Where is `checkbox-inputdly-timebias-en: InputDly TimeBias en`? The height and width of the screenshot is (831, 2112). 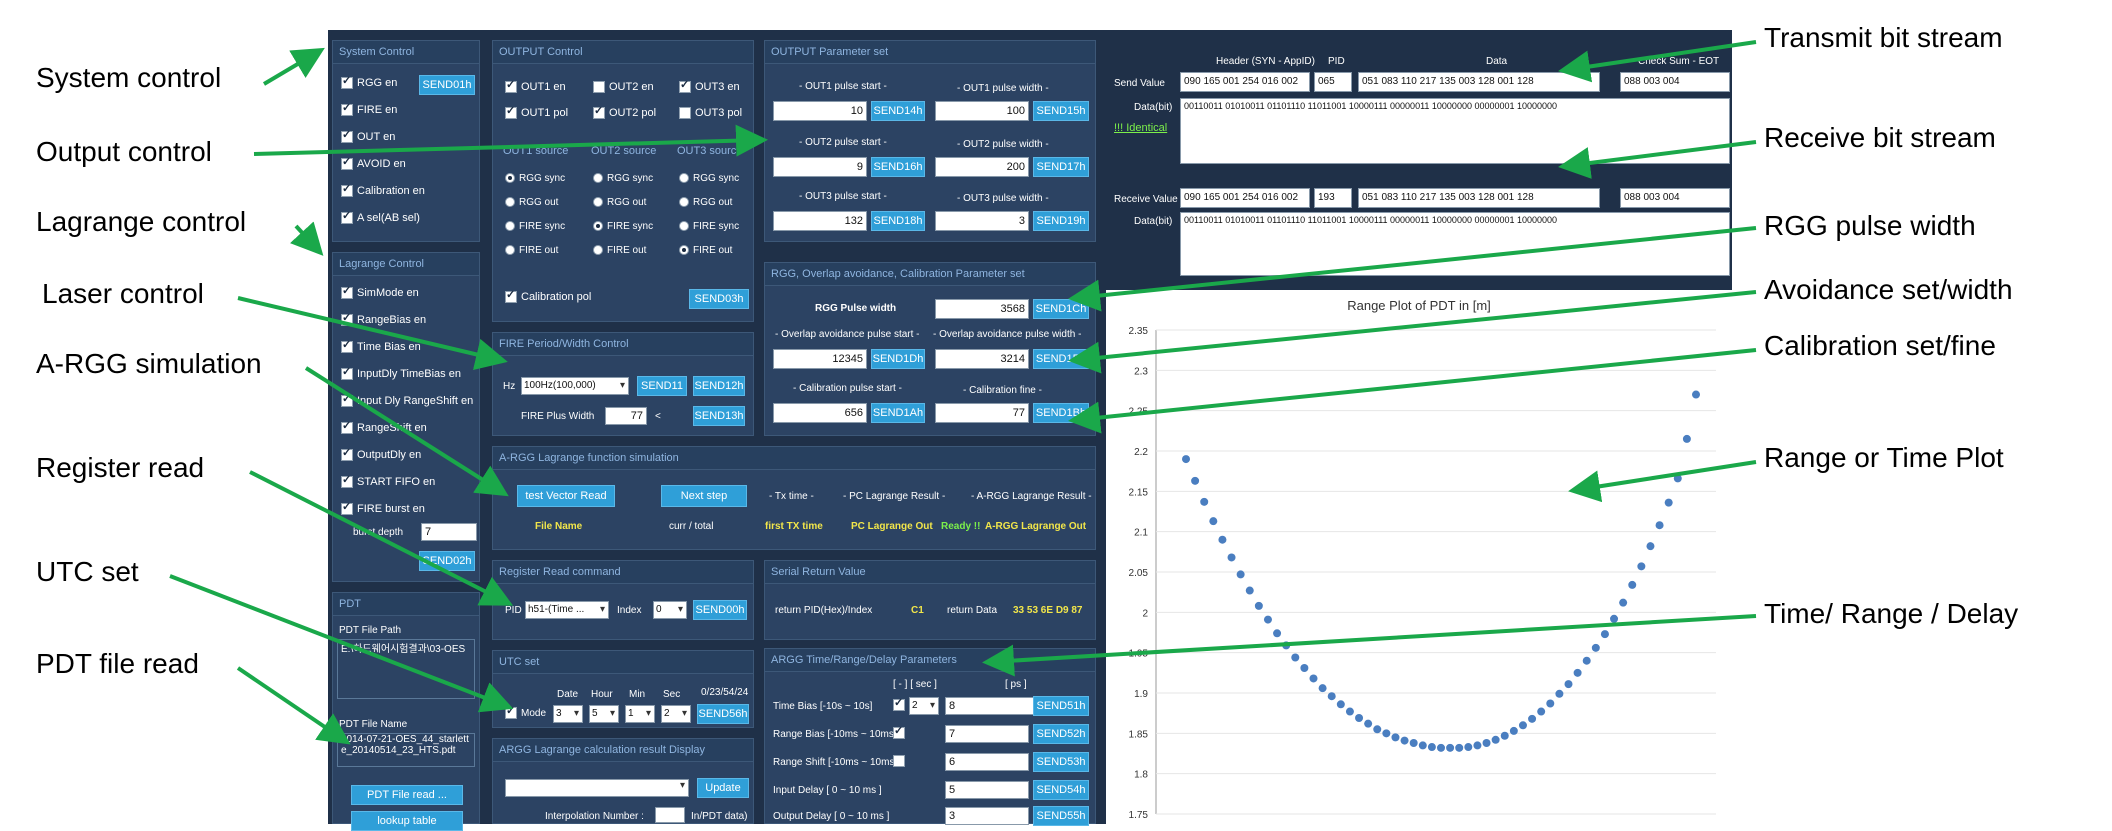 checkbox-inputdly-timebias-en: InputDly TimeBias en is located at coordinates (401, 373).